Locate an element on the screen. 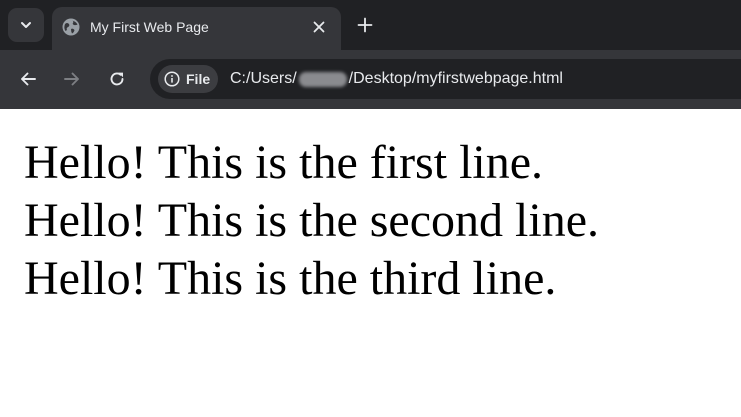 This screenshot has width=741, height=417. chevron-down-icon is located at coordinates (26, 25).